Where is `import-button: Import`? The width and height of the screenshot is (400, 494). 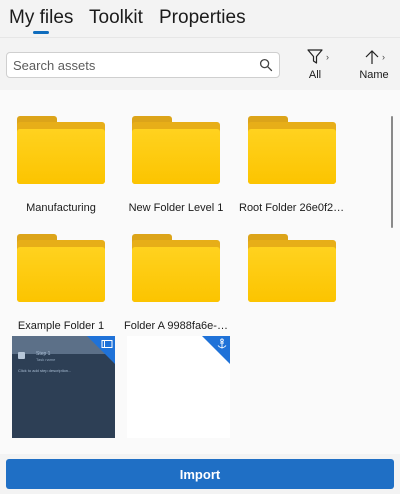
import-button: Import is located at coordinates (200, 474).